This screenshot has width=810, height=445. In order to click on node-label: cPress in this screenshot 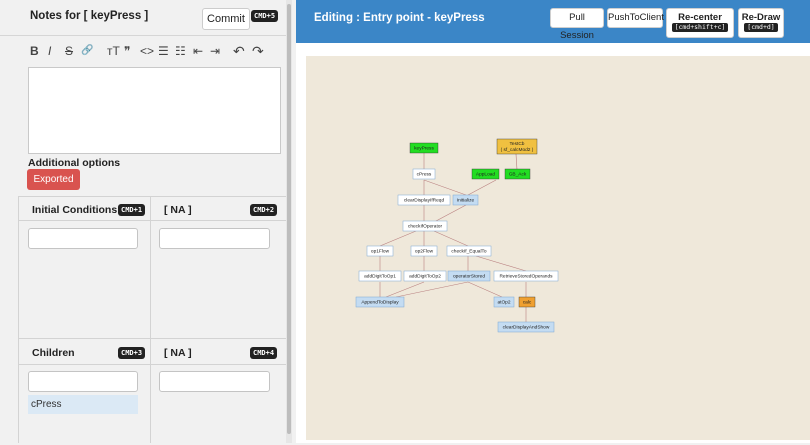, I will do `click(424, 175)`.